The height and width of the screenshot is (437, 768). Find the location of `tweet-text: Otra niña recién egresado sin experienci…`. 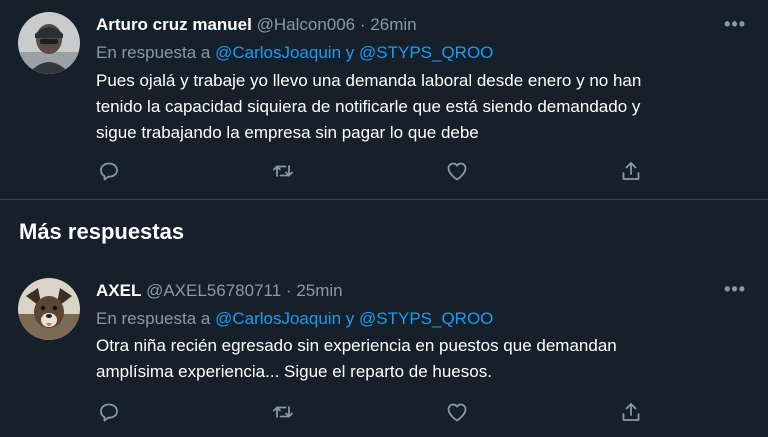

tweet-text: Otra niña recién egresado sin experienci… is located at coordinates (416, 359).